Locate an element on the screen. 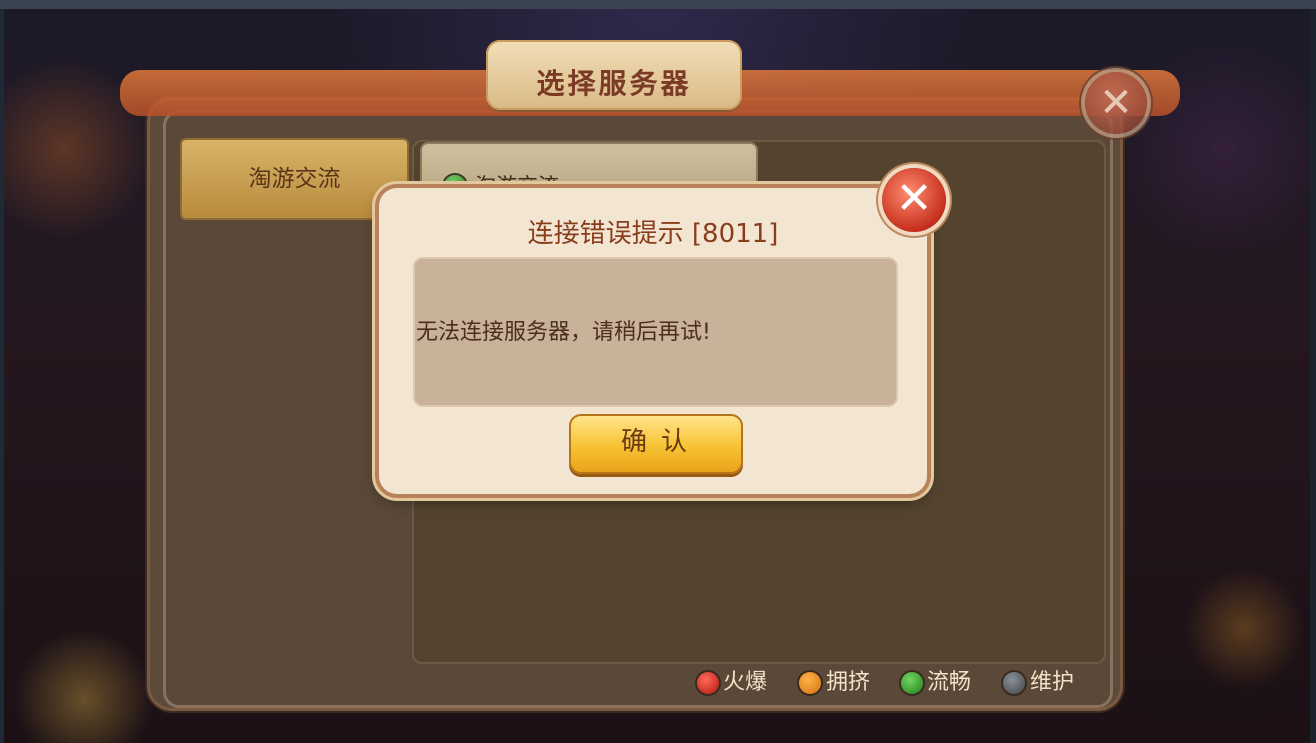 This screenshot has height=743, width=1316. legend-maintenance-label: 维护 is located at coordinates (1052, 682).